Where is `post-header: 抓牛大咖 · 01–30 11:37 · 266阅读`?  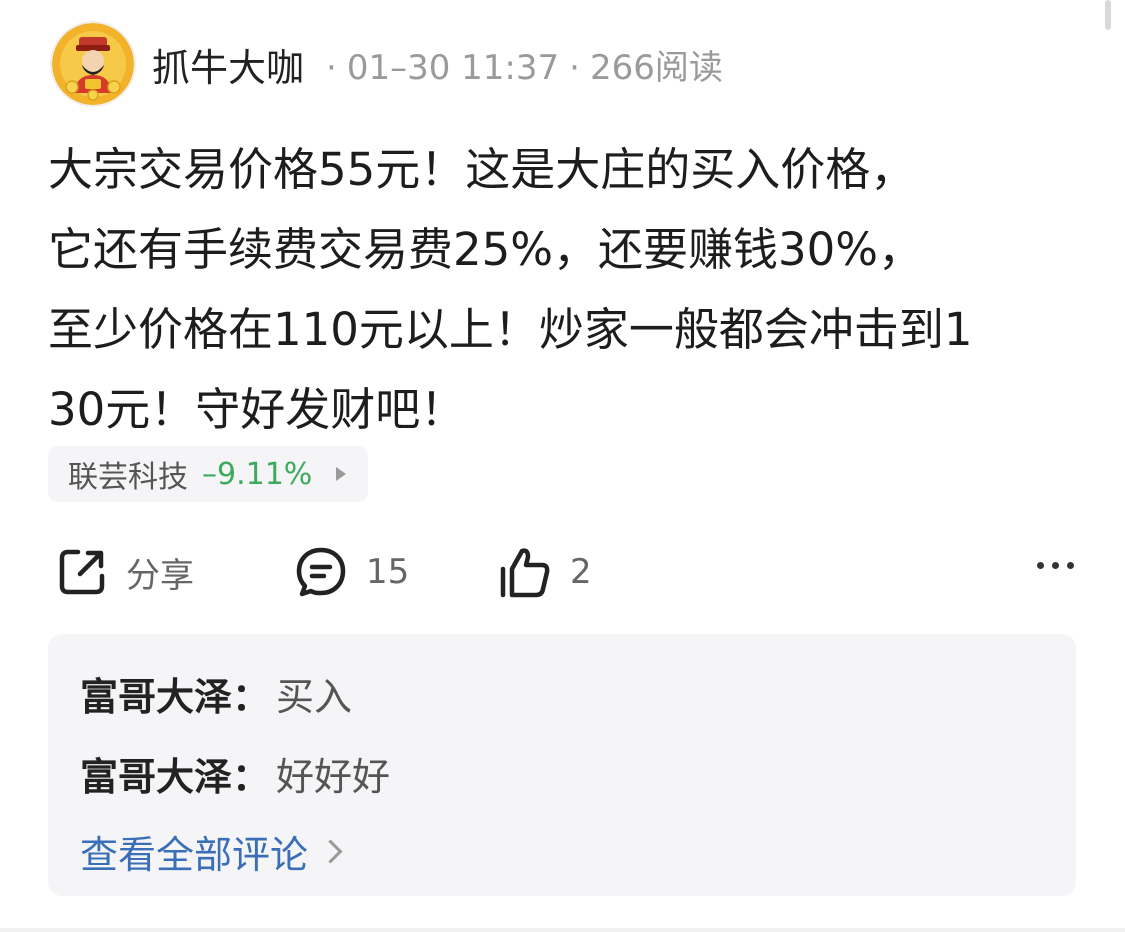
post-header: 抓牛大咖 · 01–30 11:37 · 266阅读 is located at coordinates (386, 64).